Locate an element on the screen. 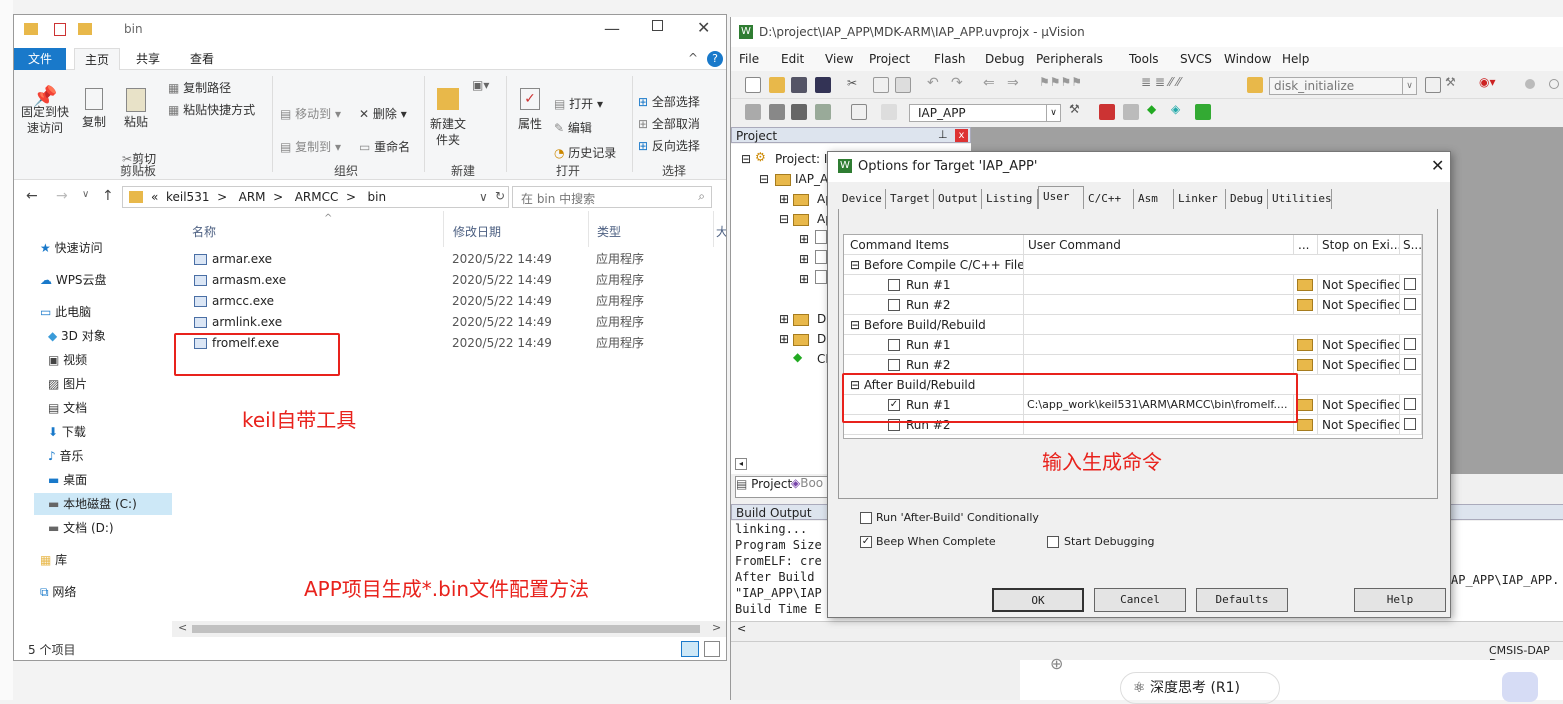 This screenshot has width=1563, height=704. tab-share: 共享 is located at coordinates (148, 59).